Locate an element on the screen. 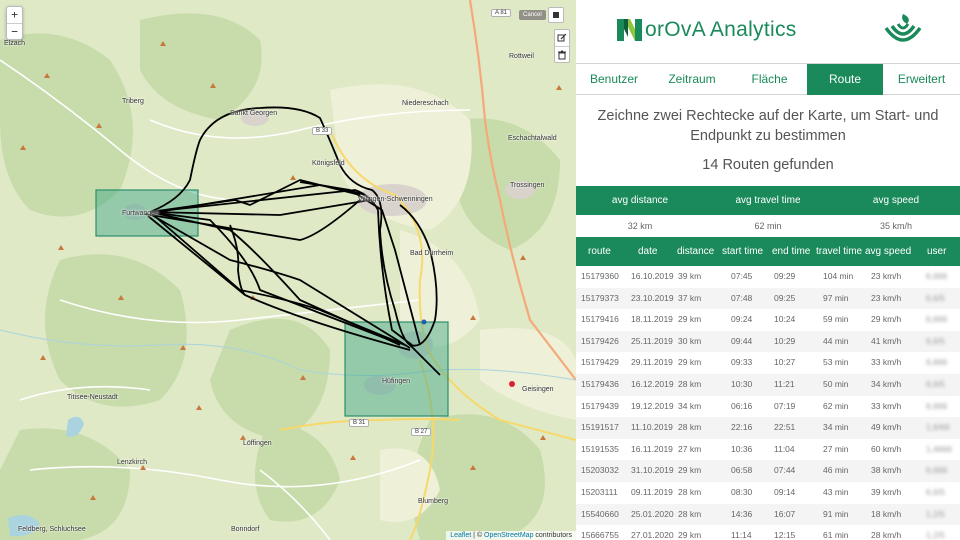  cell-avg-speed: 23 km/h is located at coordinates (886, 297).